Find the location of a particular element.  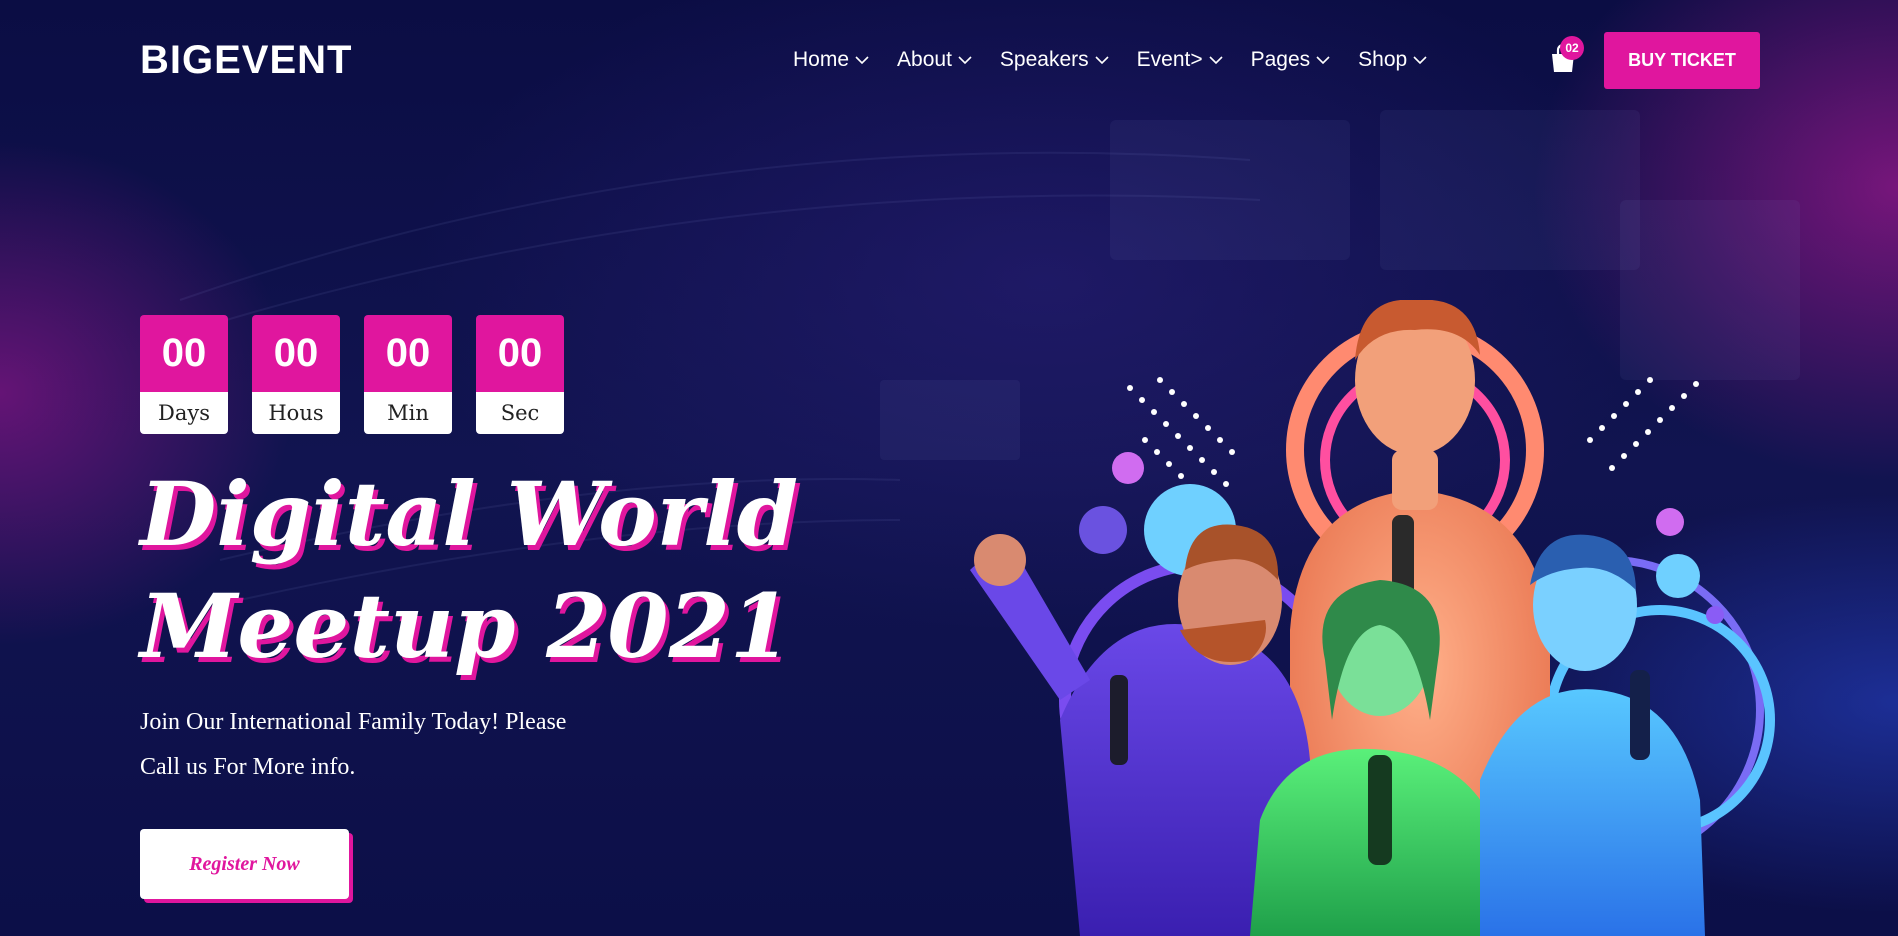

nav-item-pages: Pages is located at coordinates (1291, 60).